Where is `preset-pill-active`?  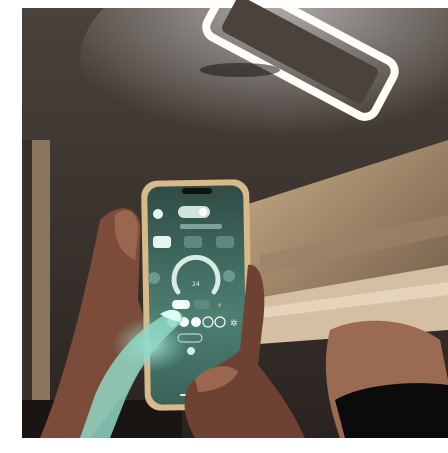
preset-pill-active is located at coordinates (181, 304).